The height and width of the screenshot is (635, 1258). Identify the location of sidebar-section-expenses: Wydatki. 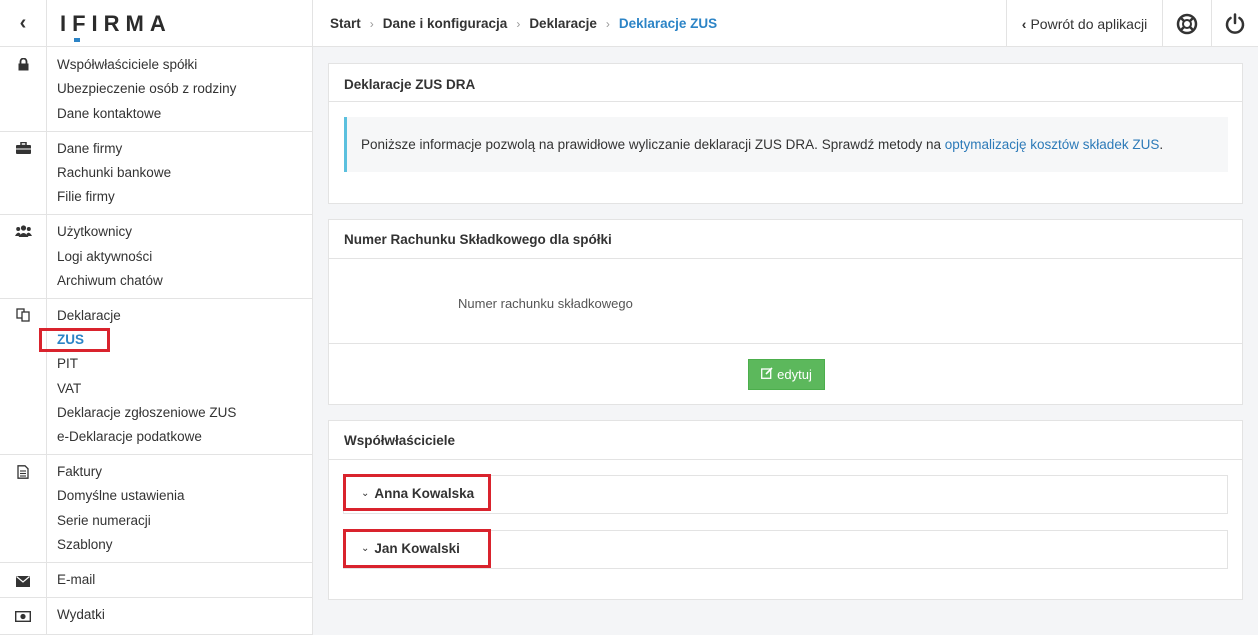
(156, 616).